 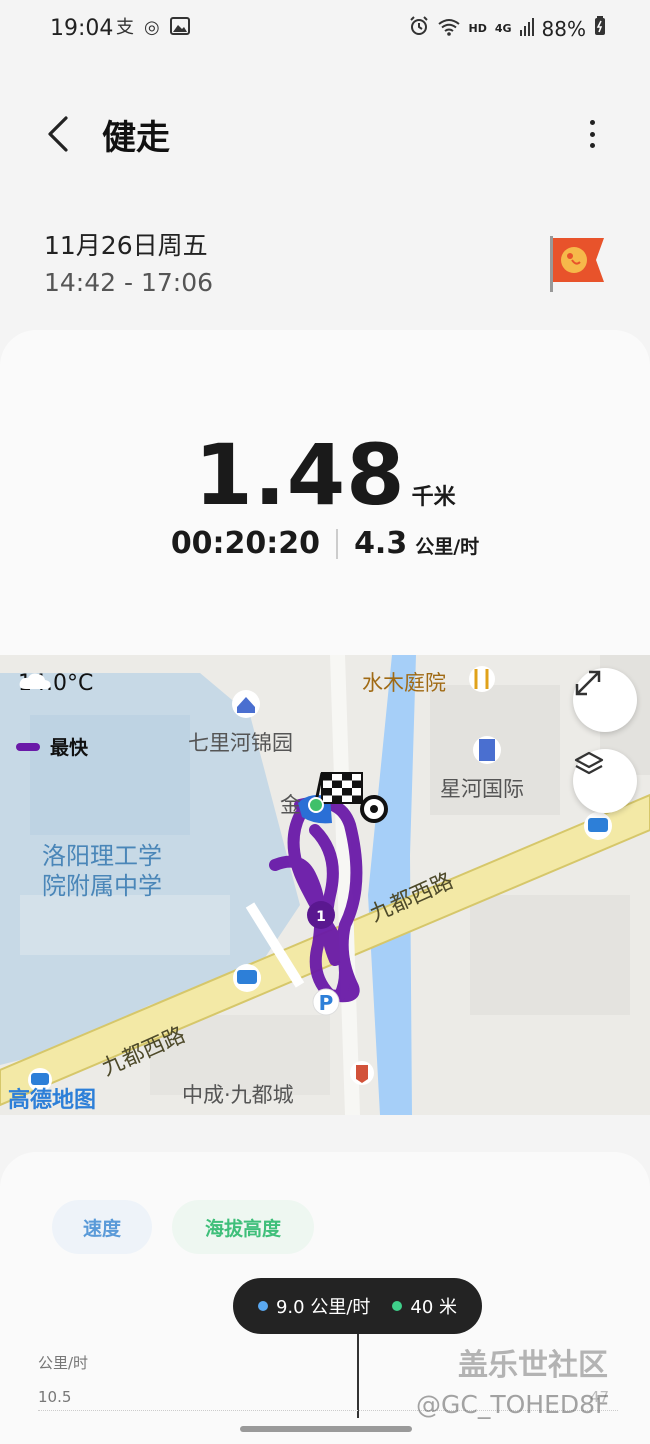 What do you see at coordinates (381, 543) in the screenshot?
I see `speed-value: 4.3` at bounding box center [381, 543].